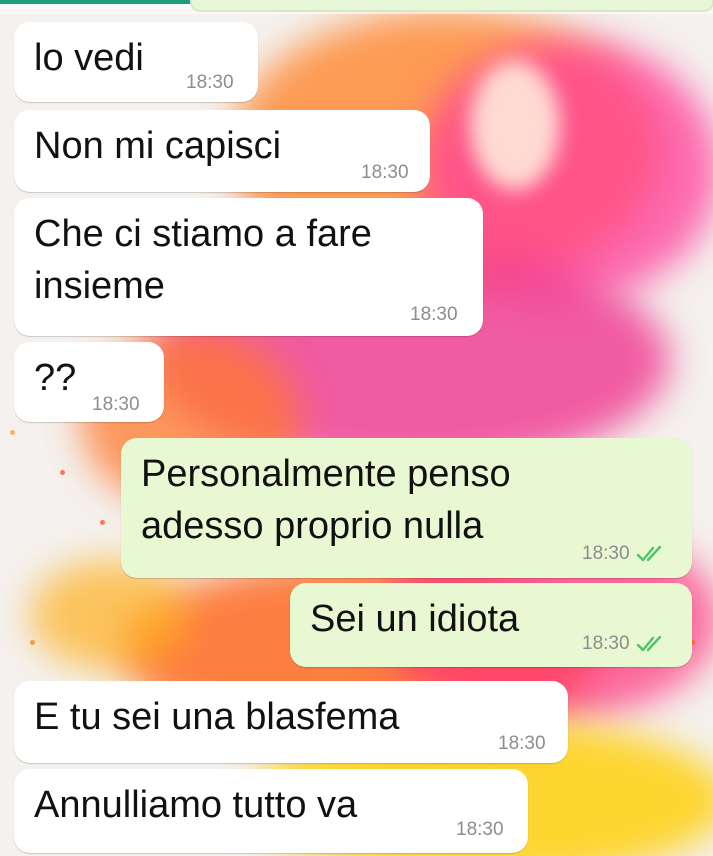 This screenshot has width=713, height=856. Describe the element at coordinates (89, 382) in the screenshot. I see `message-bubble-incoming: ?? 18:30` at that location.